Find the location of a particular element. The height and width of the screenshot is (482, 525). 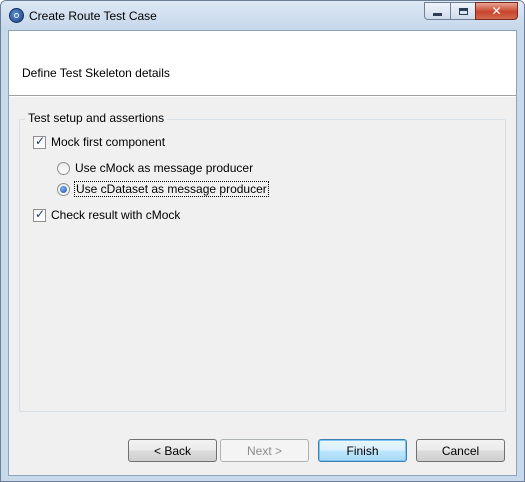

radio-use-cmock-label: Use cMock as message producer is located at coordinates (164, 168).